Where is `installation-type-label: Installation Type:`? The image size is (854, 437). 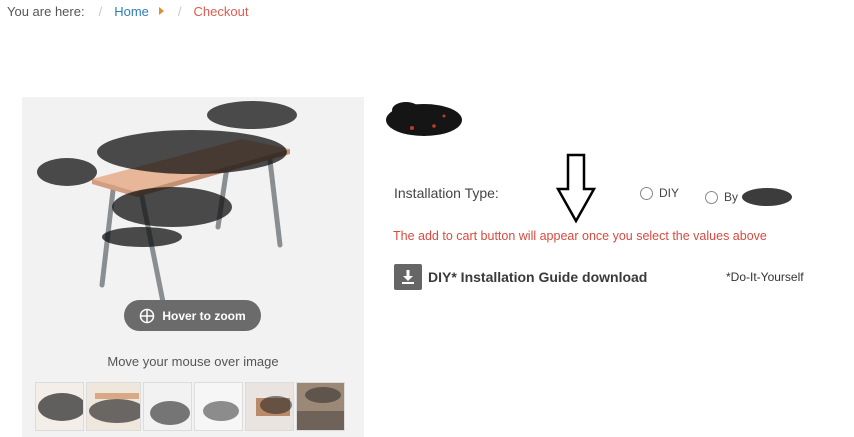 installation-type-label: Installation Type: is located at coordinates (446, 193).